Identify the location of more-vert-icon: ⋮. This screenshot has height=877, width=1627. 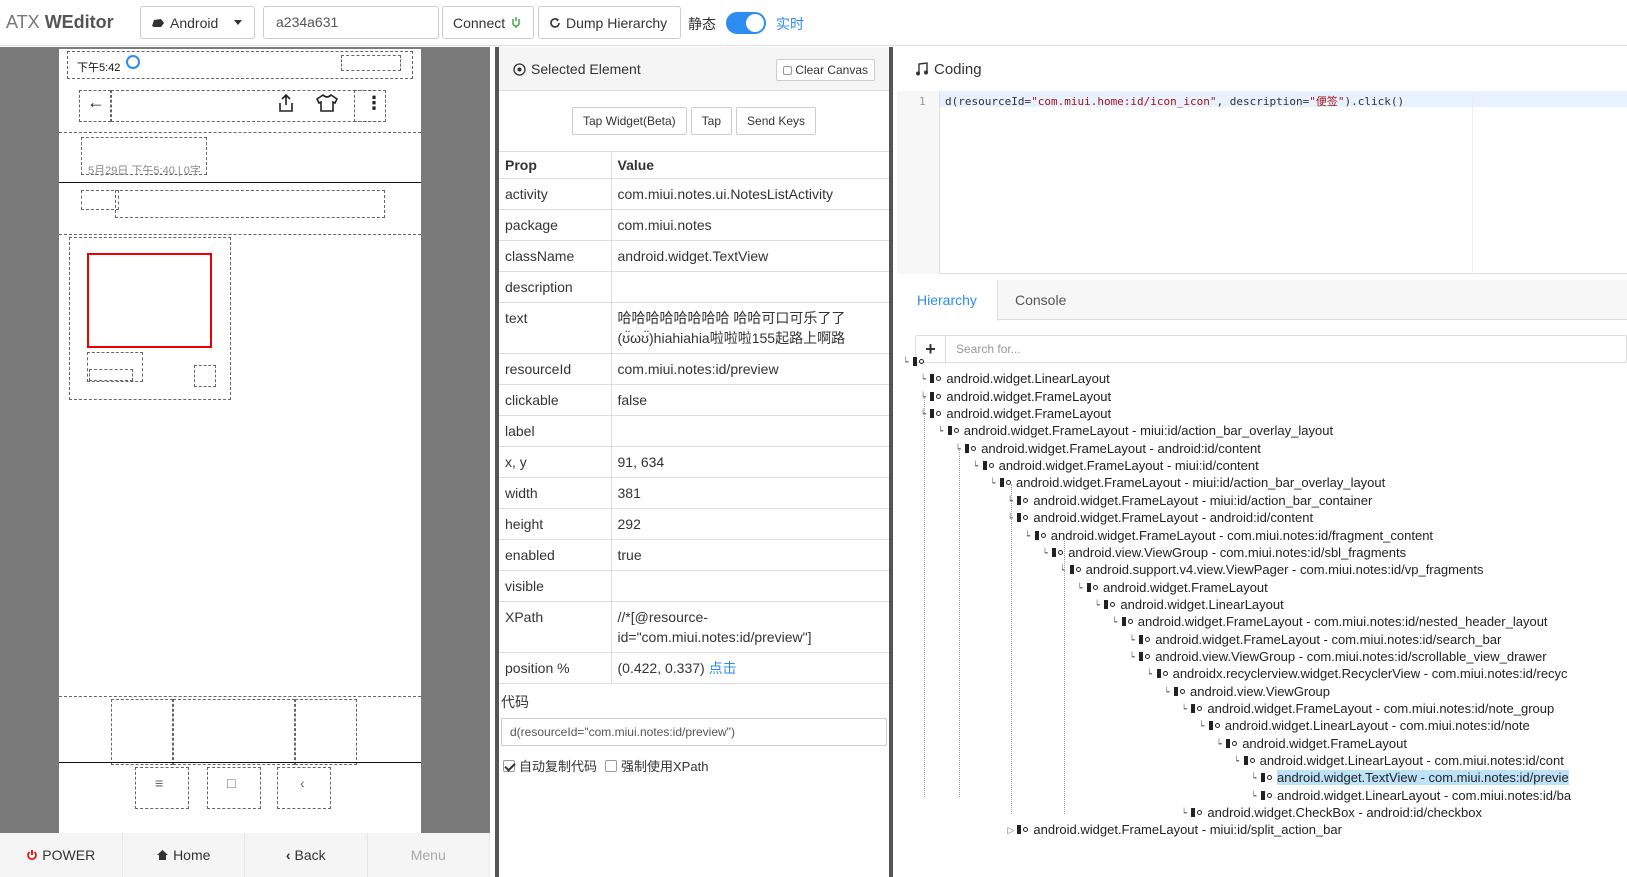
(374, 103).